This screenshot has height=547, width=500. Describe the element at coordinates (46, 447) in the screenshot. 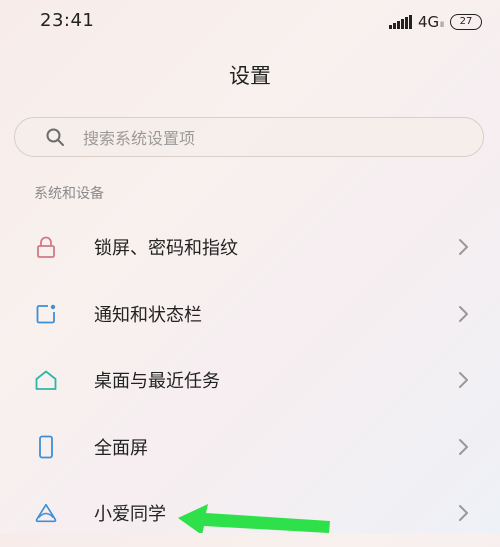

I see `phone-icon` at that location.